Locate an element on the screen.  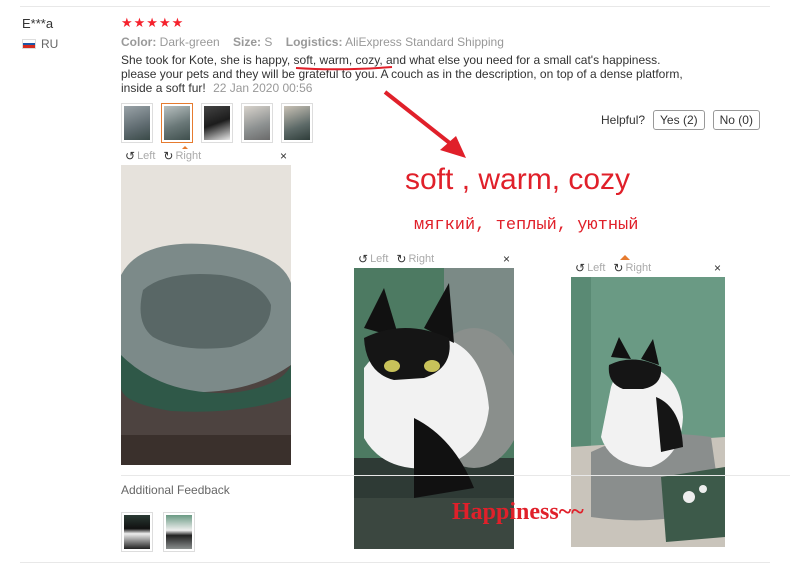
review-date: 22 Jan 2020 00:56 is located at coordinates (263, 88).